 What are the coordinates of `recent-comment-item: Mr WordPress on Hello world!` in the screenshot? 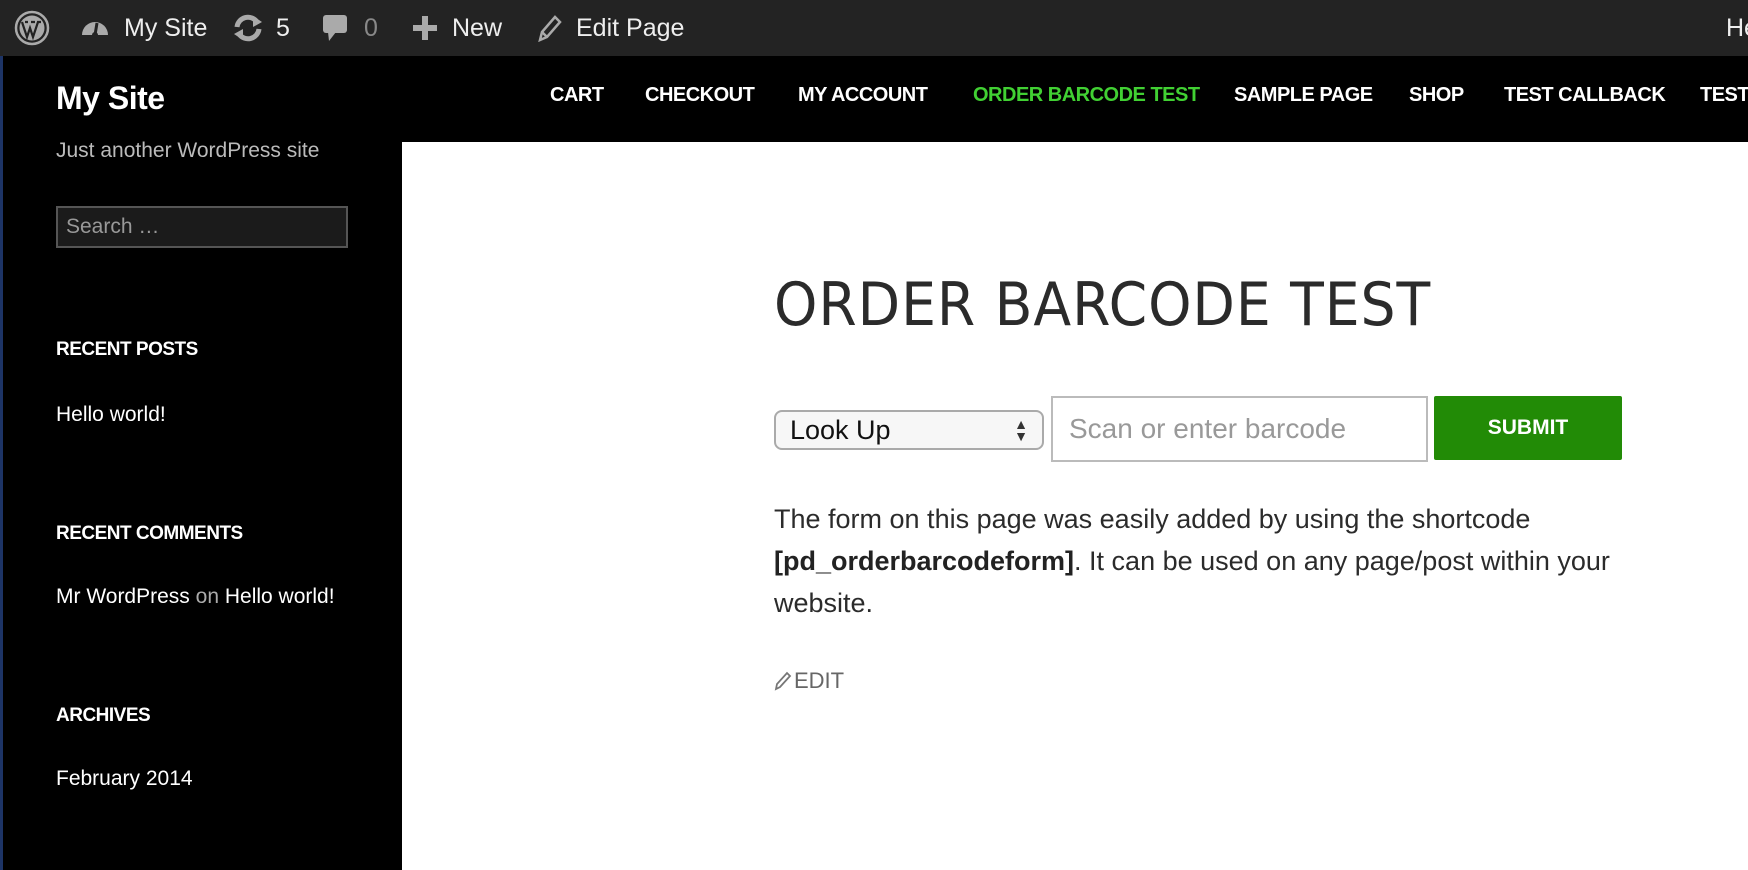 It's located at (195, 597).